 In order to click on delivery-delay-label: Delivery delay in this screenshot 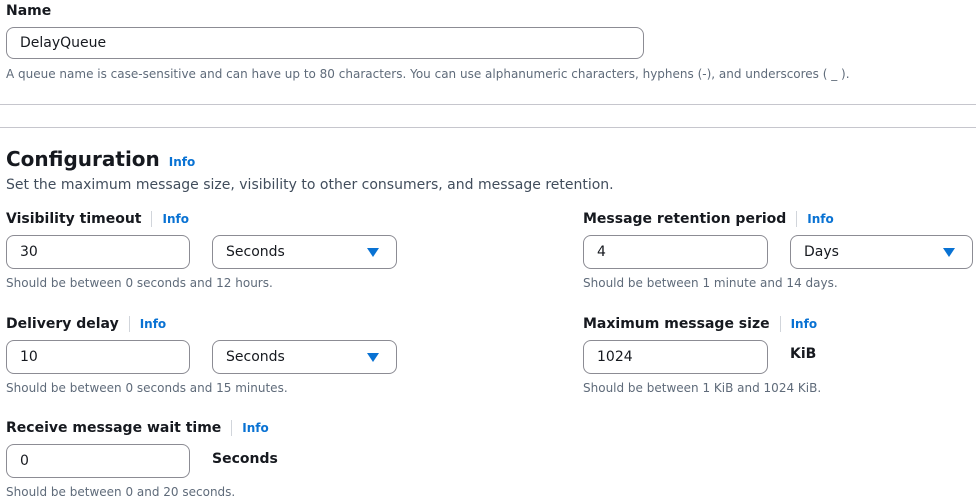, I will do `click(62, 324)`.